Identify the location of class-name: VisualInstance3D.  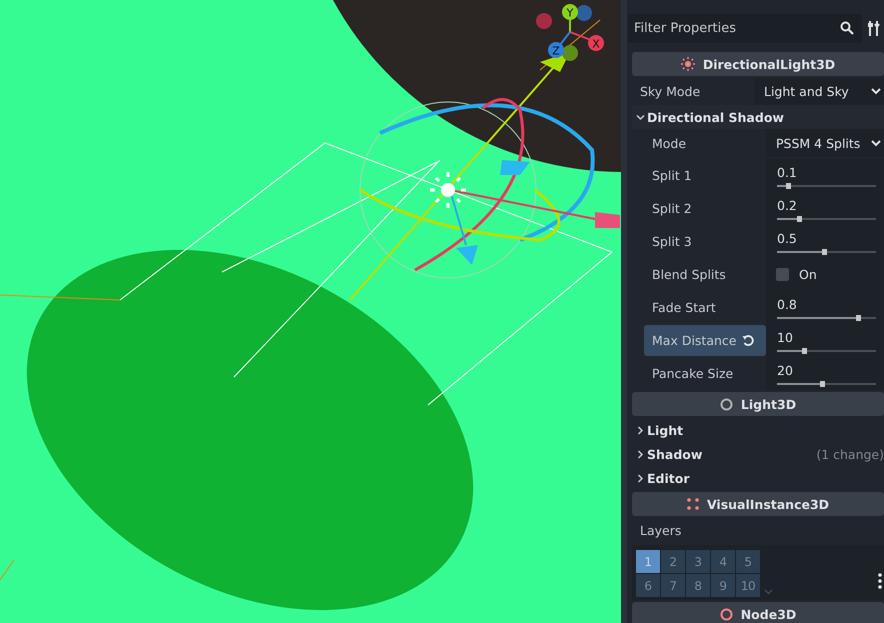
(768, 504).